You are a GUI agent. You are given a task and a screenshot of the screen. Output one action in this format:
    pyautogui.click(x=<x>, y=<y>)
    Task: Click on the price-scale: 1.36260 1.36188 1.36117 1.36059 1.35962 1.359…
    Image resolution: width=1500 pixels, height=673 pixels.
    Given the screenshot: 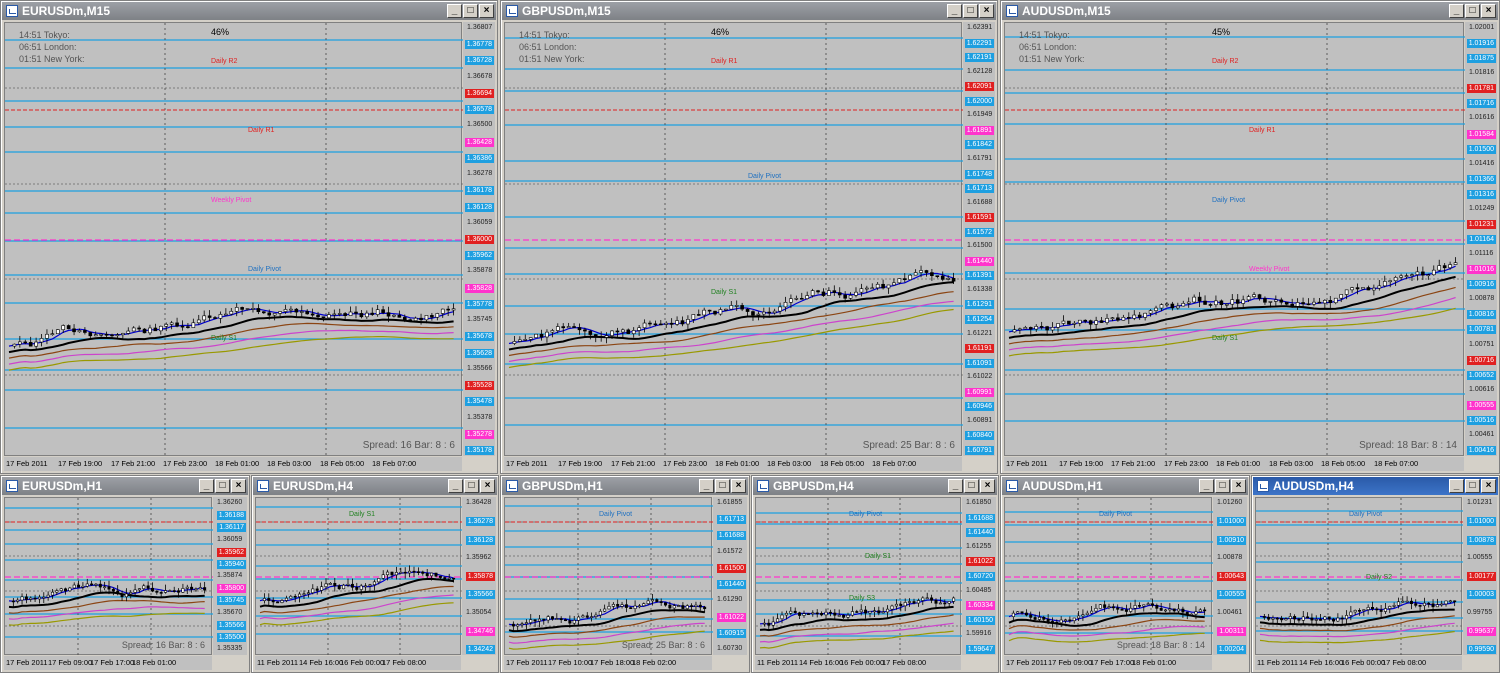 What is the action you would take?
    pyautogui.click(x=230, y=576)
    